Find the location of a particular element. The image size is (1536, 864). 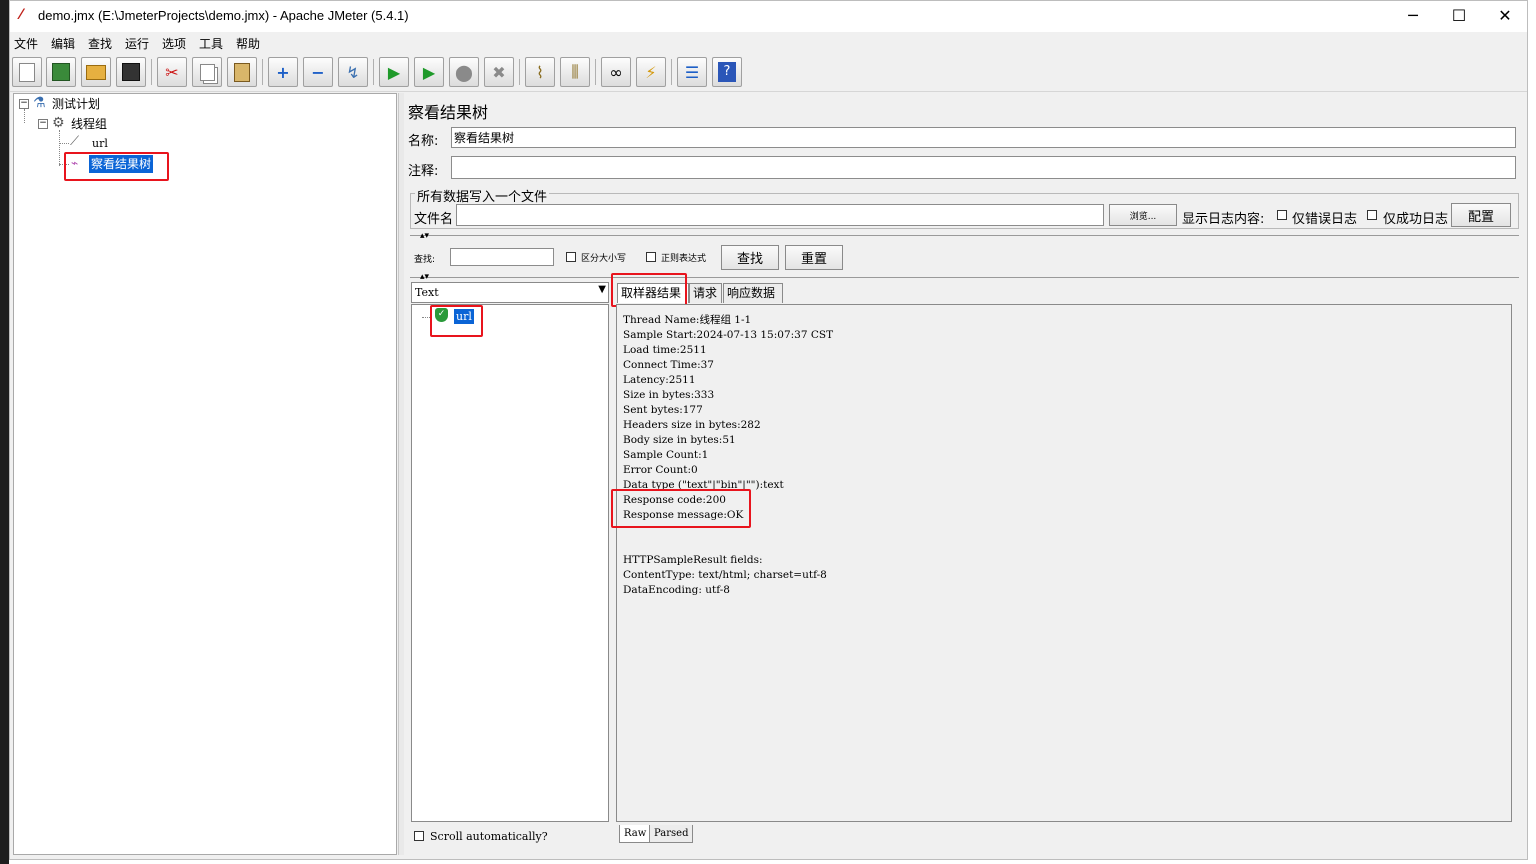

play-icon: ▶ is located at coordinates (394, 72).